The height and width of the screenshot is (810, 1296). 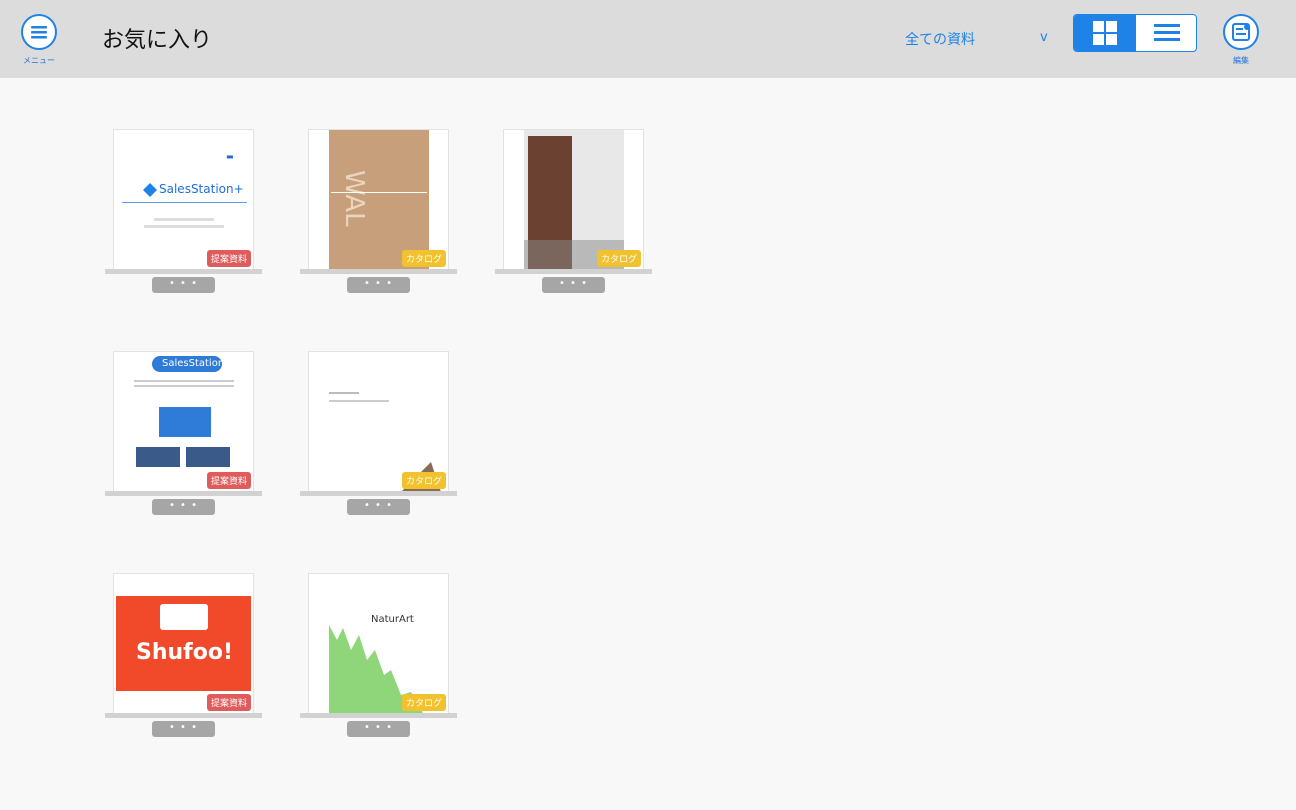 I want to click on edit-icon, so click(x=1241, y=32).